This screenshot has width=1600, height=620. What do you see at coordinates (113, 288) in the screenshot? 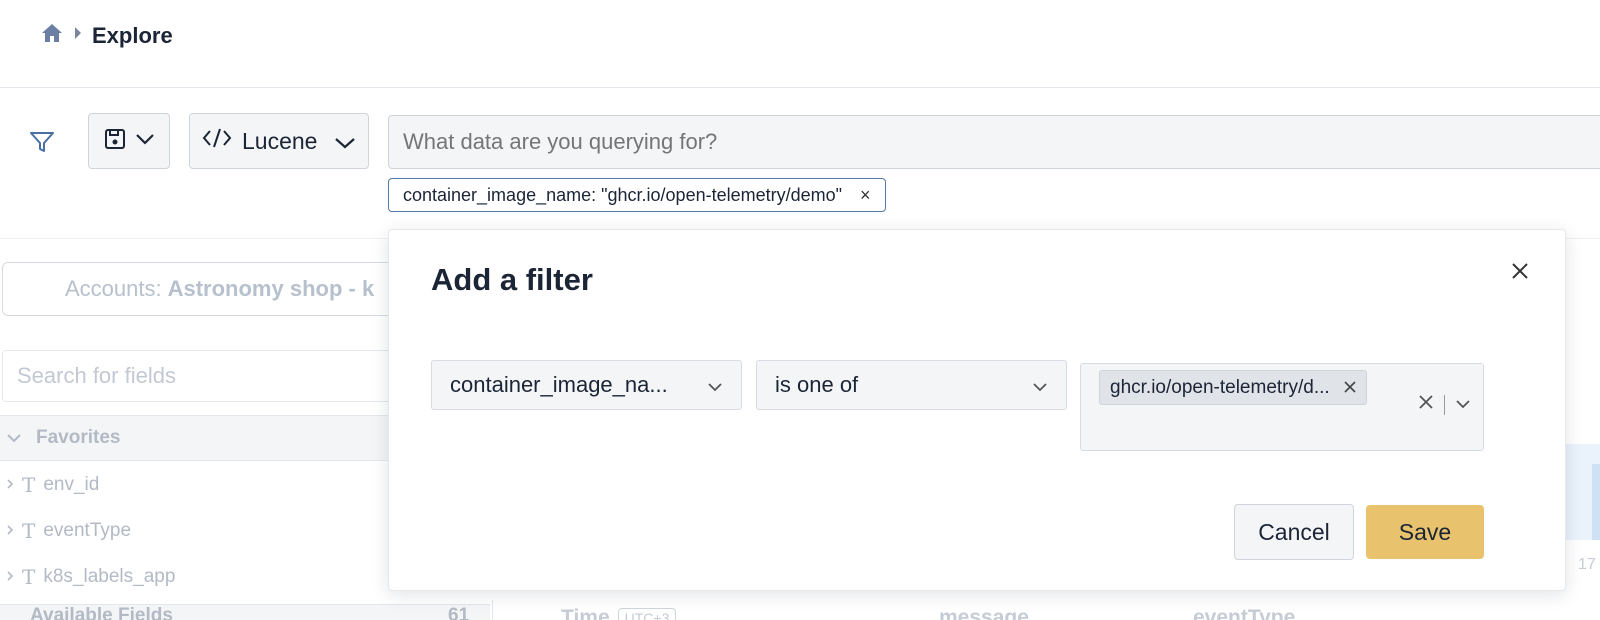
I see `account-prefix: Accounts:` at bounding box center [113, 288].